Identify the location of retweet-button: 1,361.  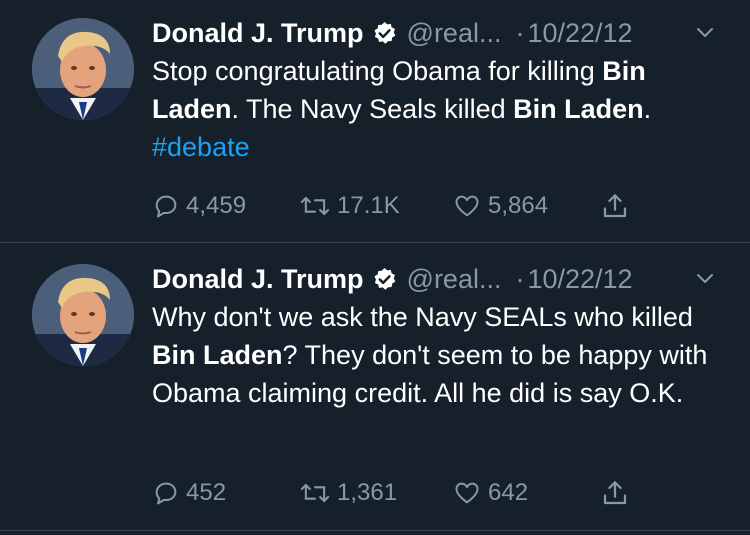
(348, 493).